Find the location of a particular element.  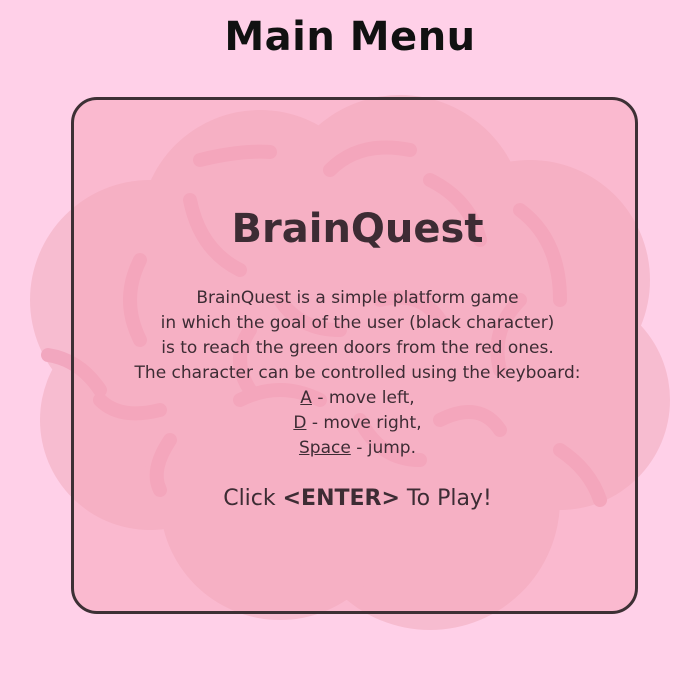

control-move-right: D - move right, is located at coordinates (357, 423).